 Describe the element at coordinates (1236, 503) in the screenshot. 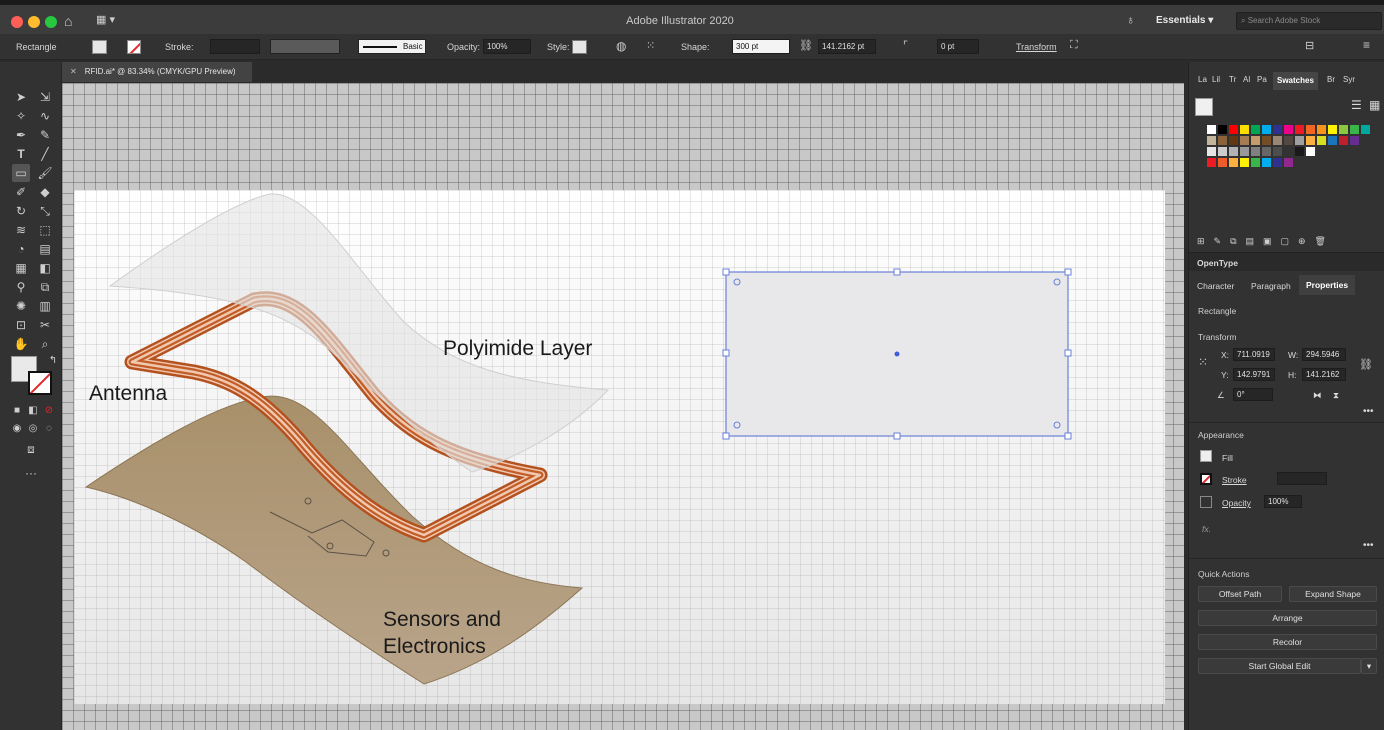

I see `opacity-label: Opacity` at that location.